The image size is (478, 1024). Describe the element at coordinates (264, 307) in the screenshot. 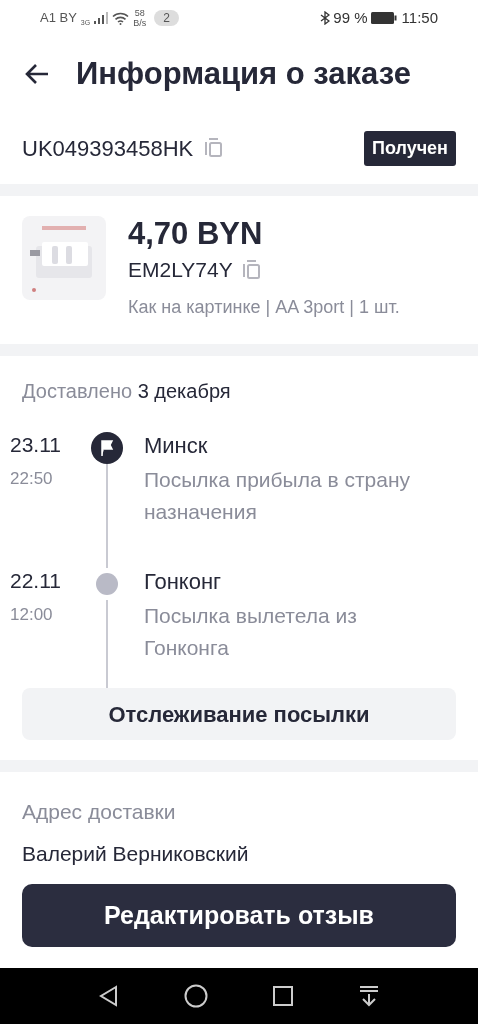

I see `product-options-text: Как на картинке | AA 3port | 1 шт.` at that location.